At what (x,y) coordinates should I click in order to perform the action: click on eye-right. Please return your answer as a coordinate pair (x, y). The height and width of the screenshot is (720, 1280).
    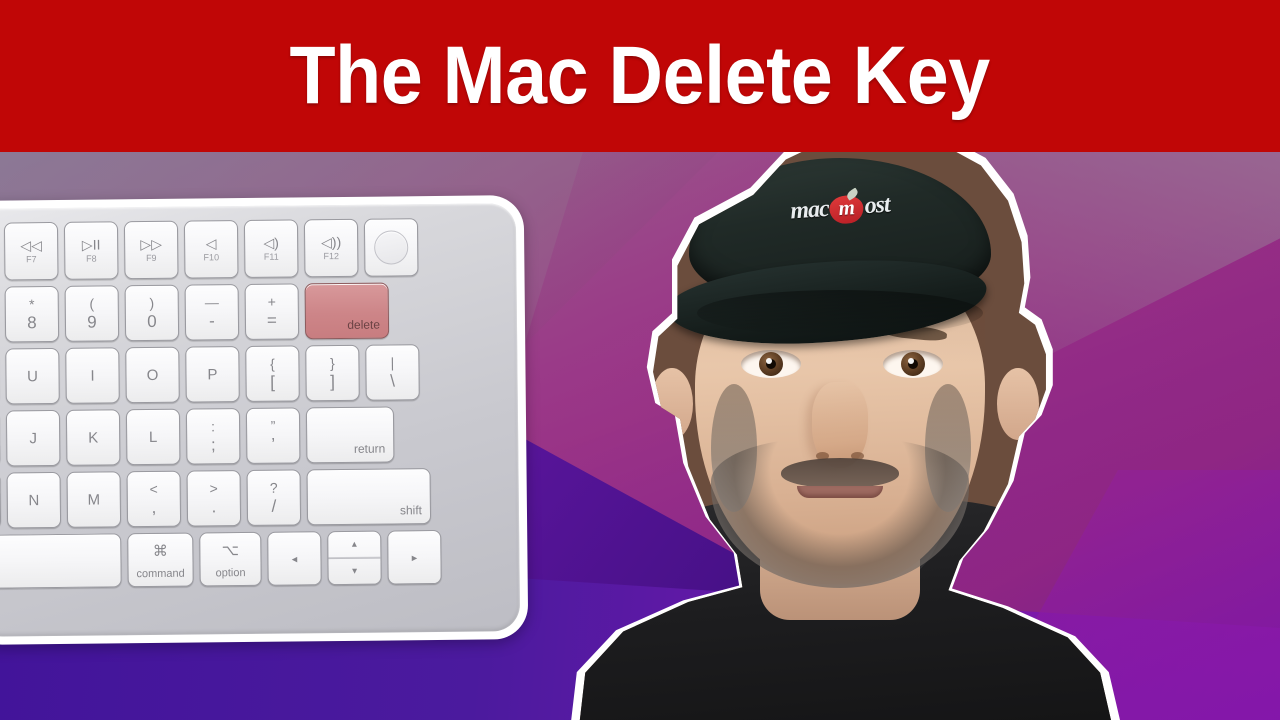
    Looking at the image, I should click on (913, 364).